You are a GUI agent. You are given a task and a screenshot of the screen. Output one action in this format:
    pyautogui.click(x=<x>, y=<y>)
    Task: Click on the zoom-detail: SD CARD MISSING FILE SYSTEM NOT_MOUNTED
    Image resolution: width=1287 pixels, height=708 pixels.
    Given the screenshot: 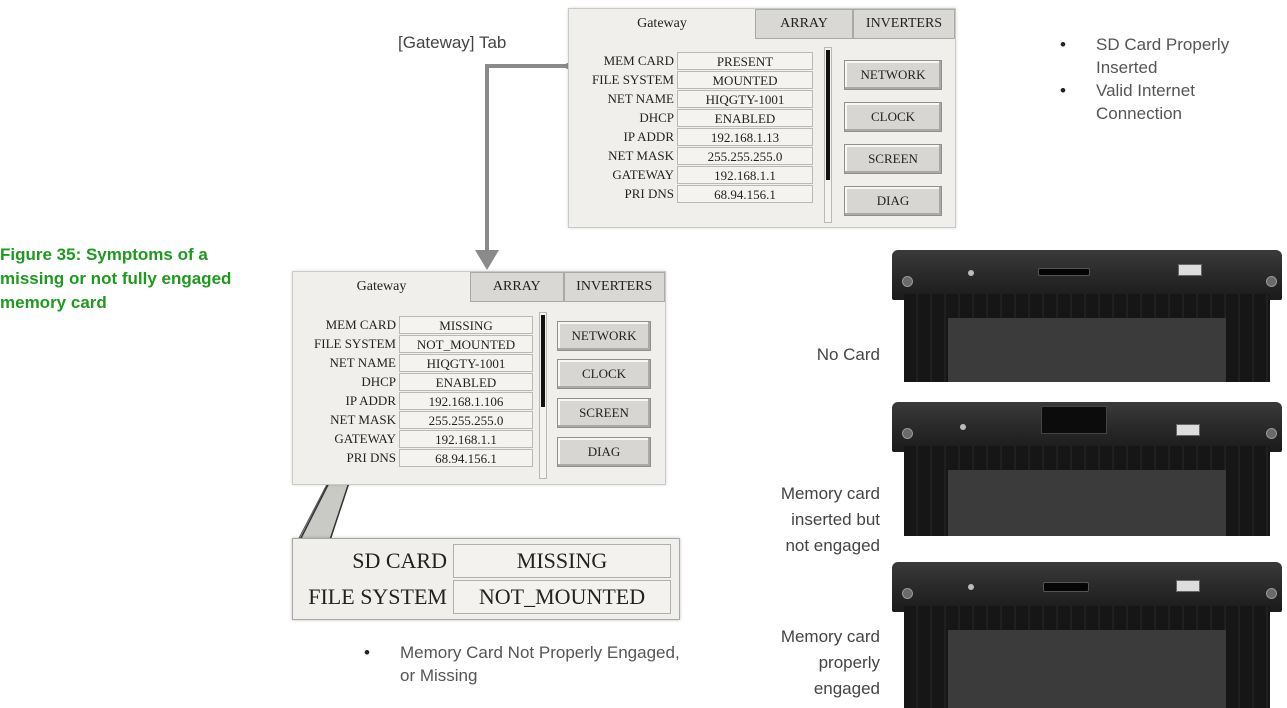 What is the action you would take?
    pyautogui.click(x=486, y=579)
    